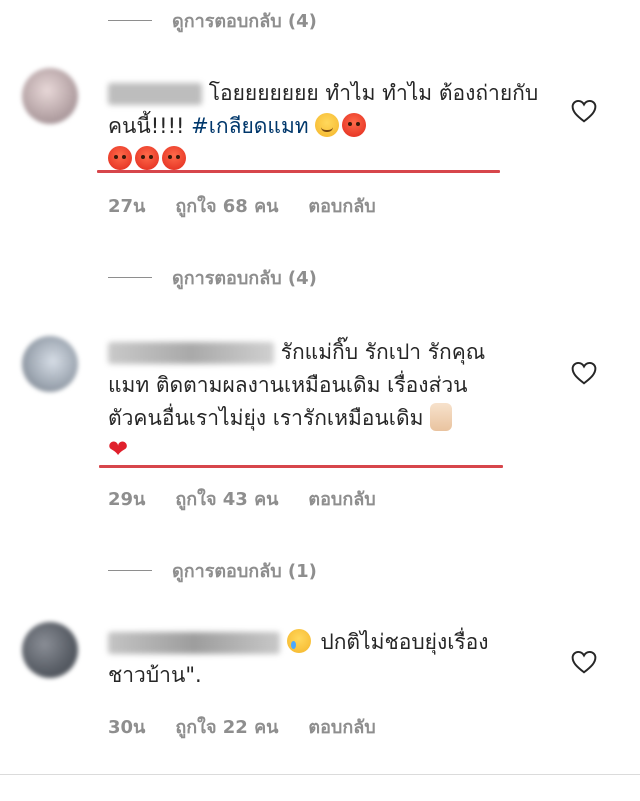 This screenshot has width=640, height=801. I want to click on comment-meta: 29น ถูกใจ 43 คน ตอบกลับ, so click(242, 498).